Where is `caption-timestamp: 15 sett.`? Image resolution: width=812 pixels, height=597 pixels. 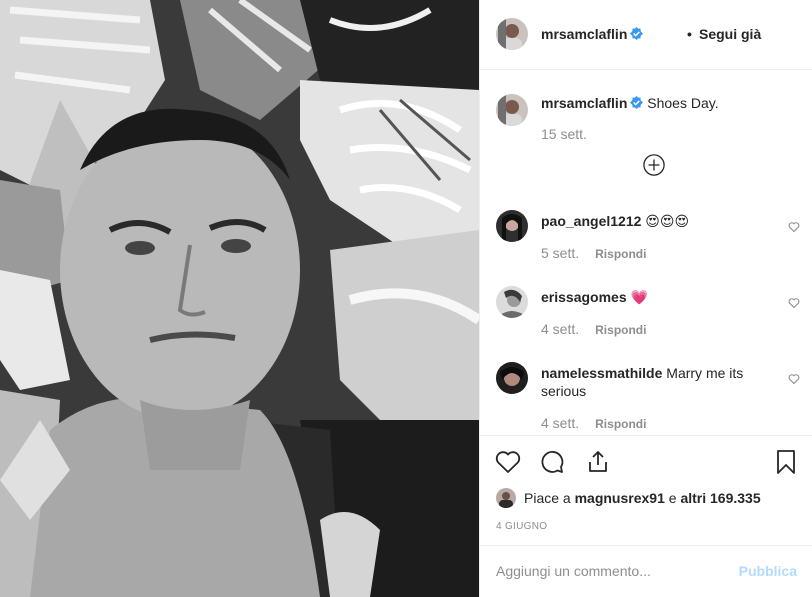
caption-timestamp: 15 sett. is located at coordinates (564, 134).